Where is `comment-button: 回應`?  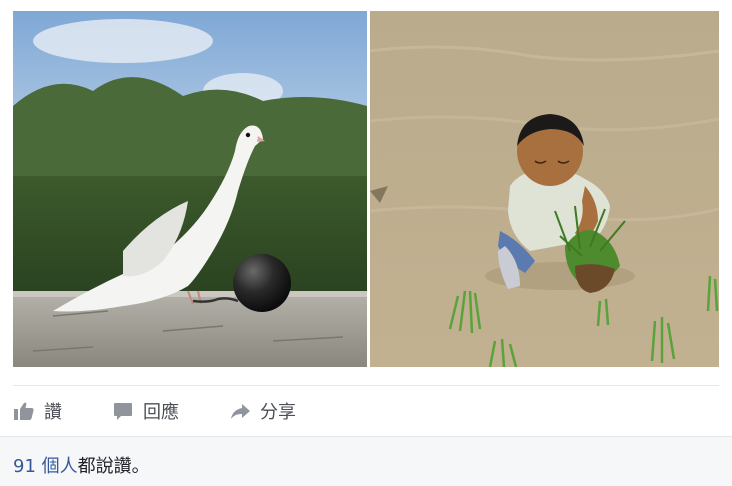
comment-button: 回應 is located at coordinates (145, 411).